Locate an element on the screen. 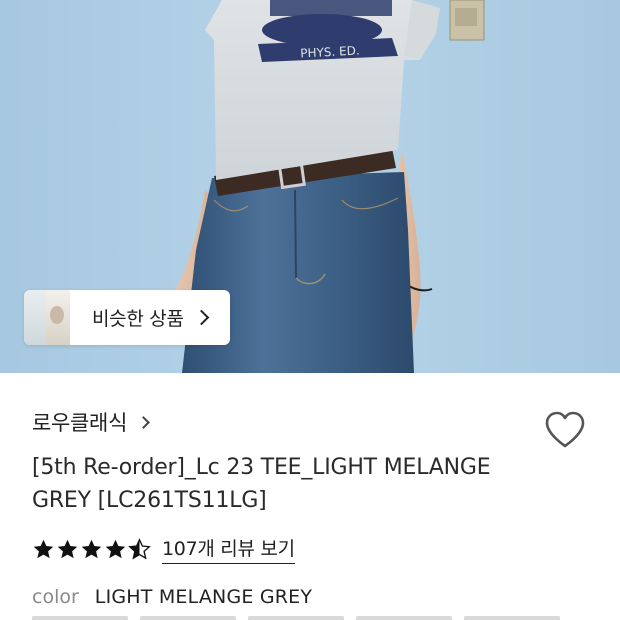 This screenshot has width=620, height=620. heart-icon is located at coordinates (565, 430).